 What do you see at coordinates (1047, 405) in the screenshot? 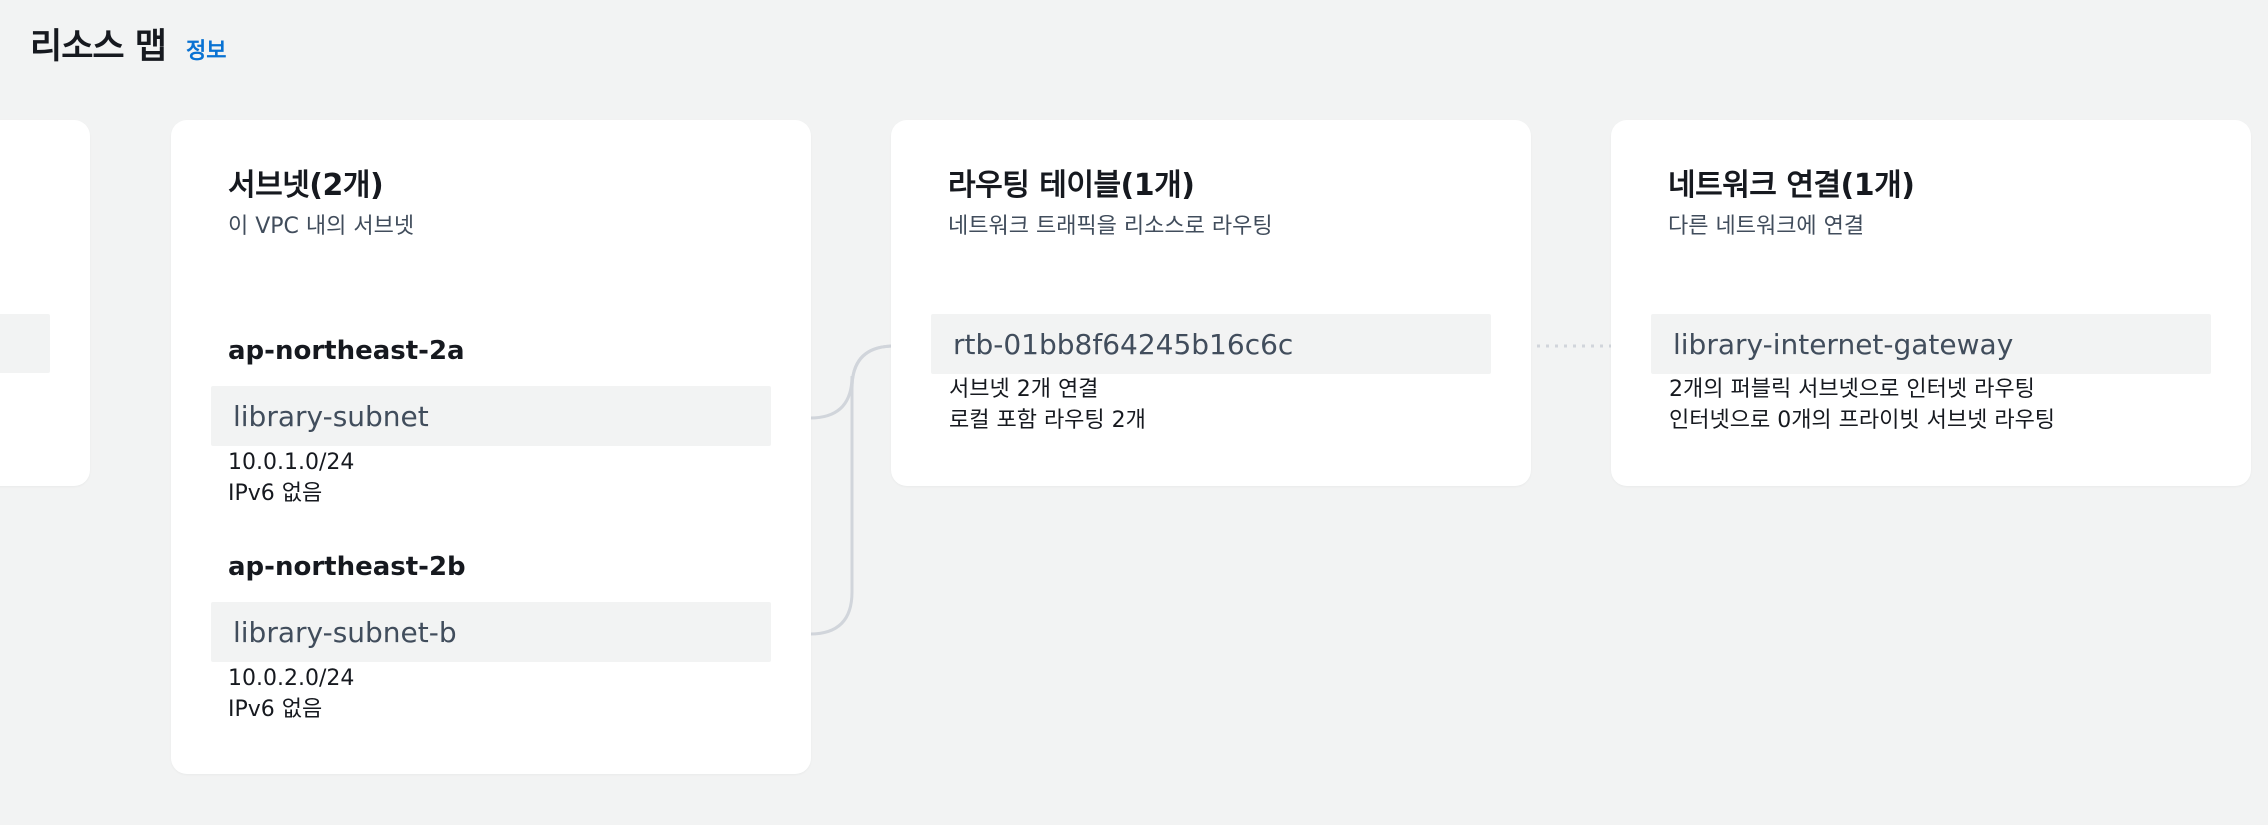
I see `route-table-details: 서브넷 2개 연결 로컬 포함 라우팅 2개` at bounding box center [1047, 405].